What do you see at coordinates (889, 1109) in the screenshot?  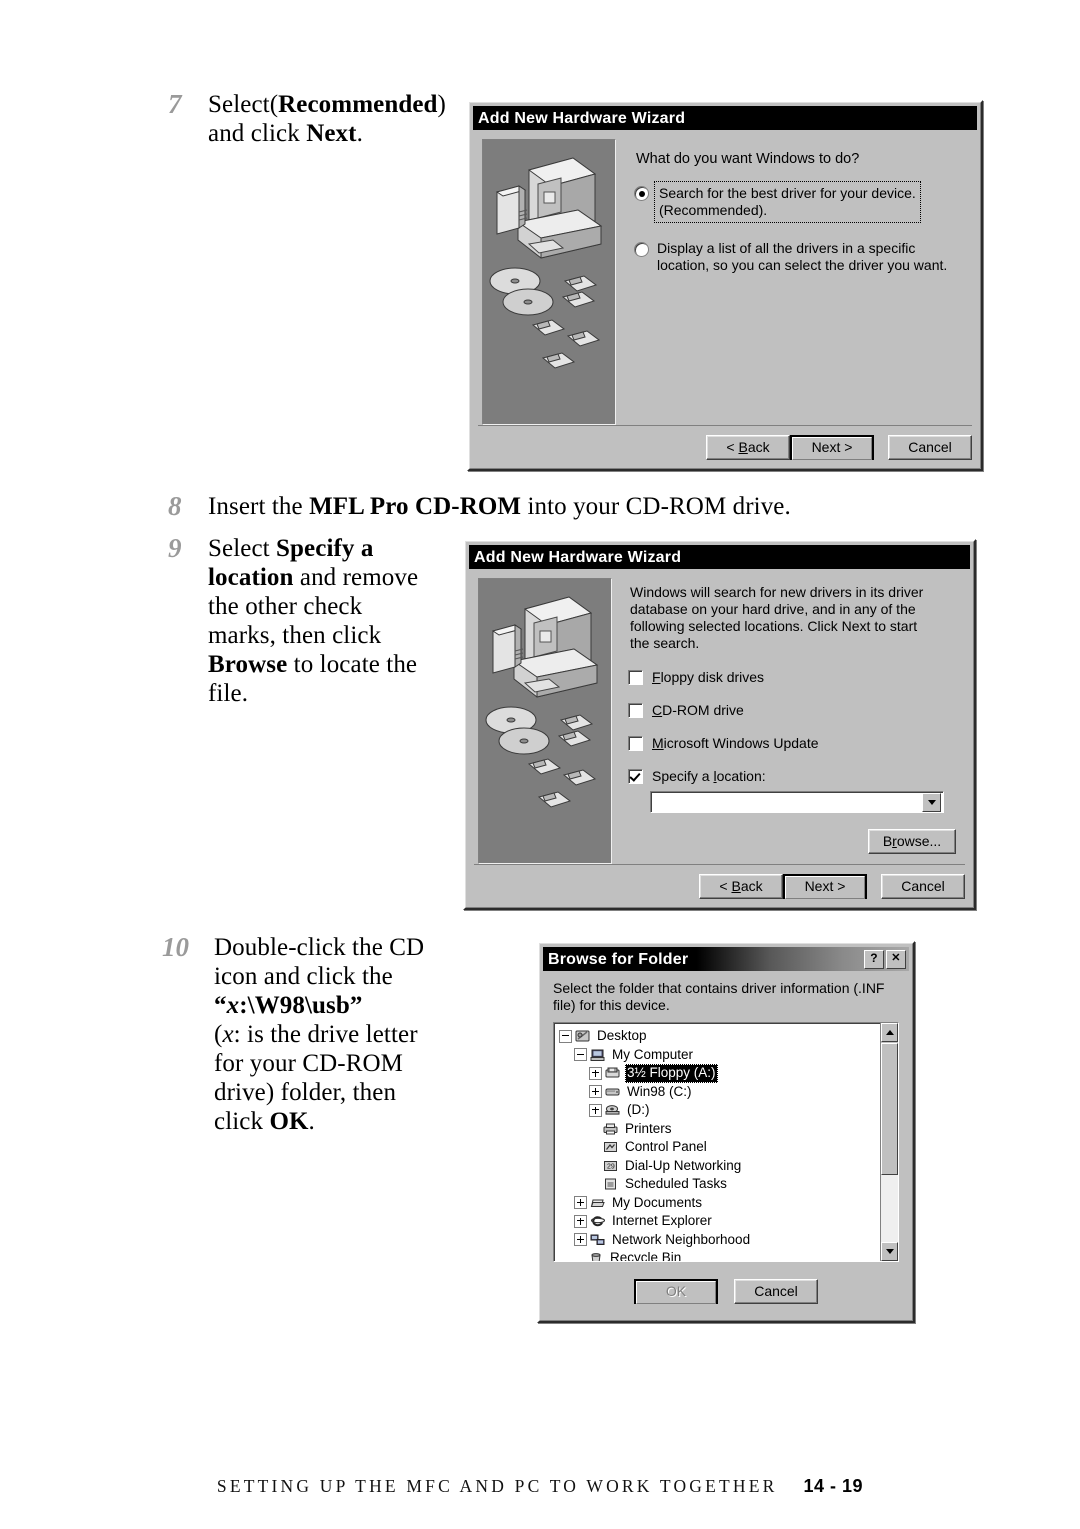 I see `scrollbar-thumb` at bounding box center [889, 1109].